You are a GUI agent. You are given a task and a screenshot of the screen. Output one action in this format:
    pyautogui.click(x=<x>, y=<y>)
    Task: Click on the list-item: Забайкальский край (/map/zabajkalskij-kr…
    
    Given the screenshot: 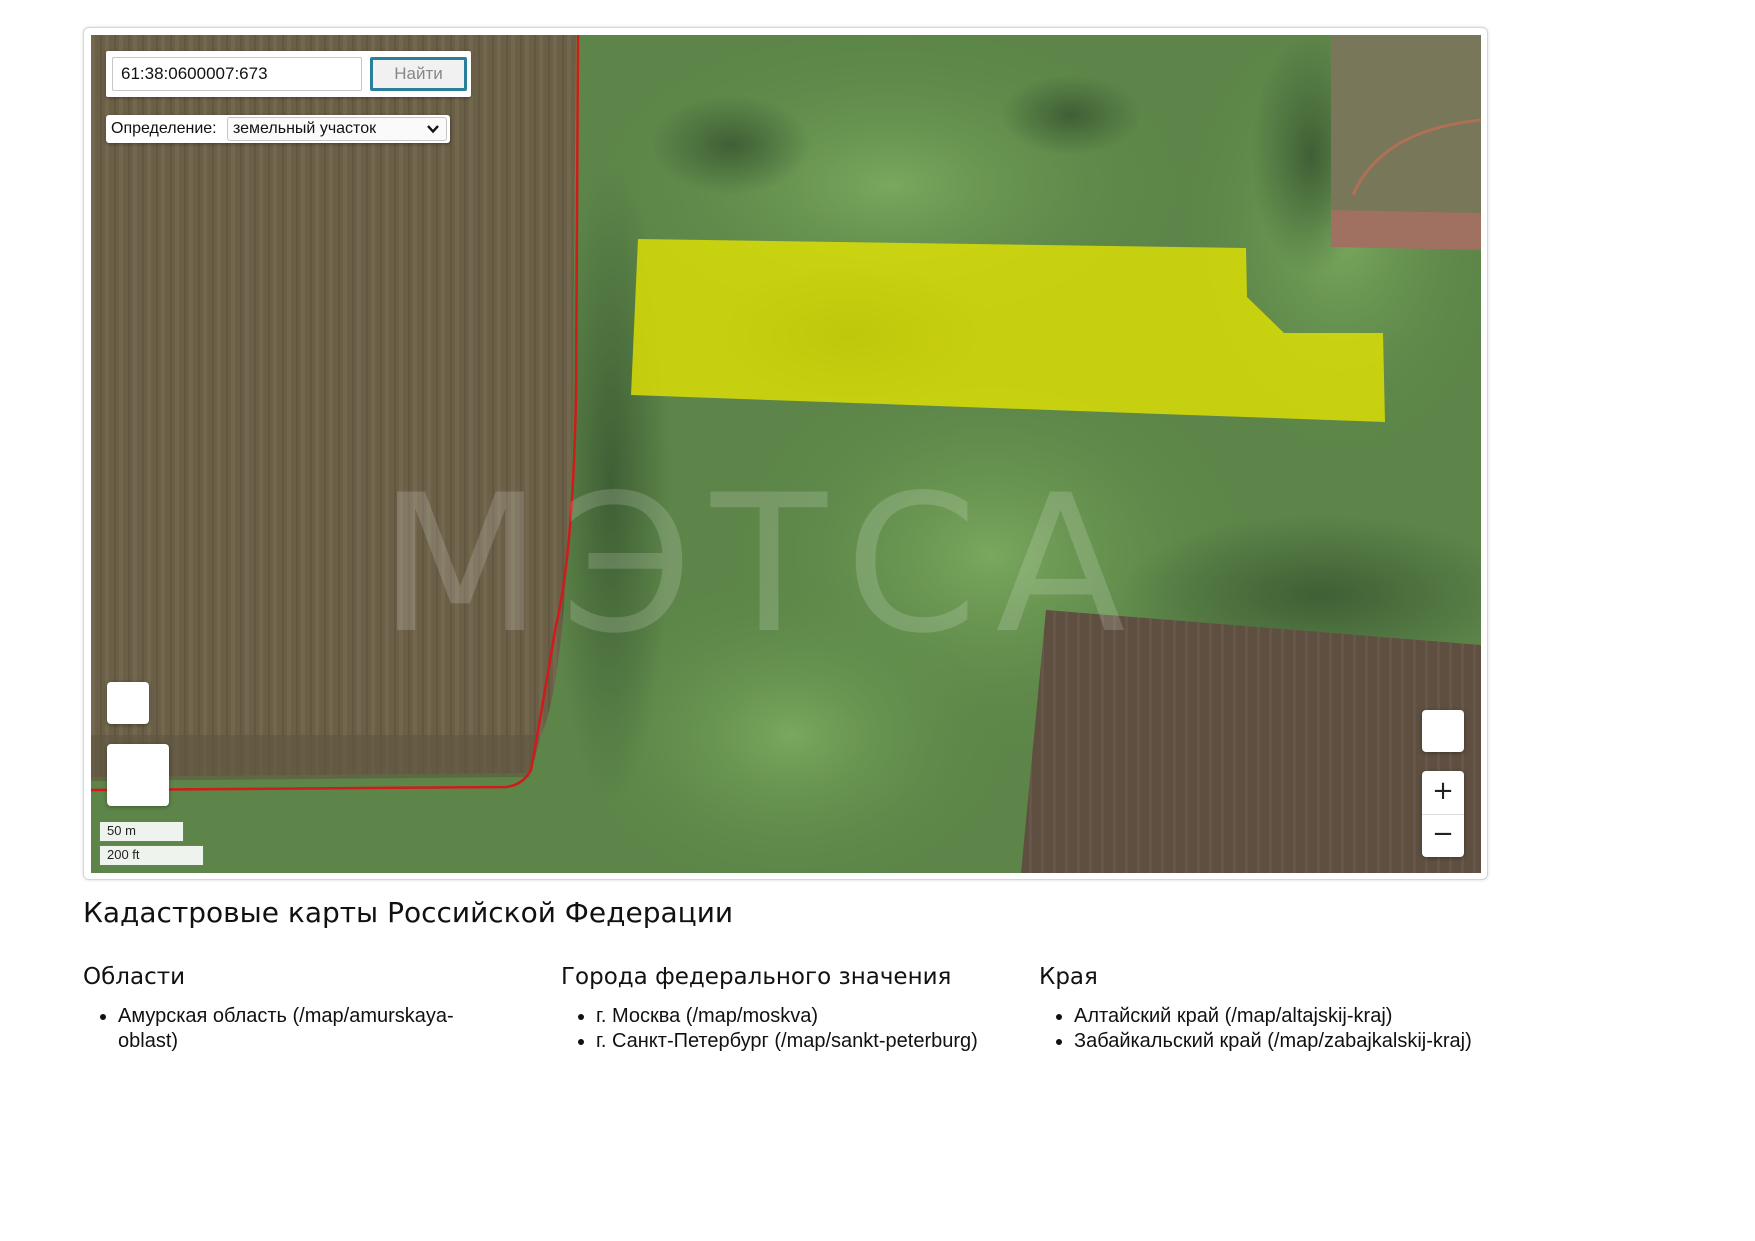 What is the action you would take?
    pyautogui.click(x=1276, y=1041)
    